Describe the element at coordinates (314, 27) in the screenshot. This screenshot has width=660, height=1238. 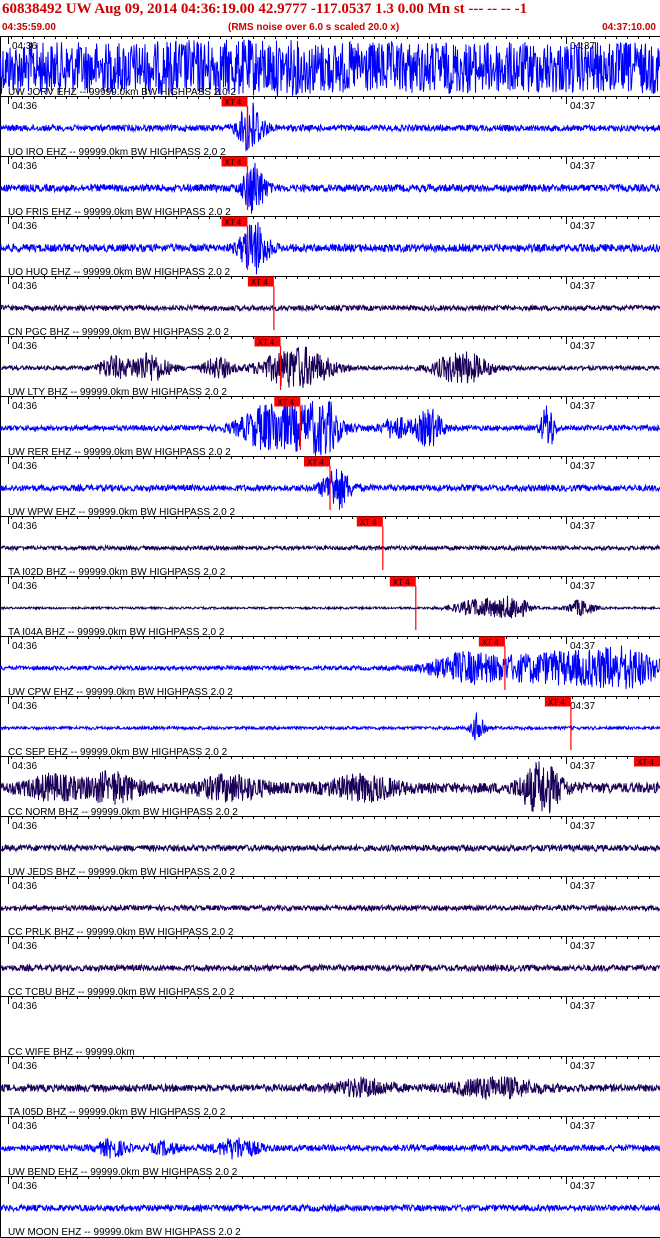
I see `rms-noise-note: (RMS noise over 6.0 s scaled 20.0 x)` at that location.